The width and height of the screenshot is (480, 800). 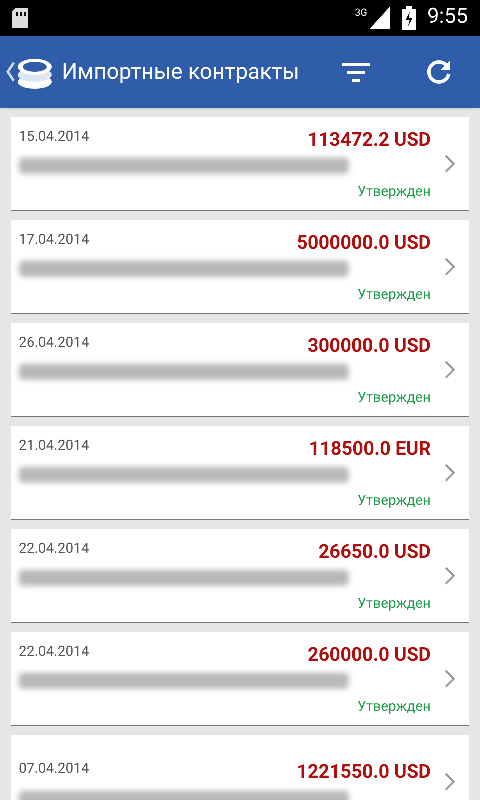 I want to click on contract-date: 21.04.2014, so click(x=54, y=446).